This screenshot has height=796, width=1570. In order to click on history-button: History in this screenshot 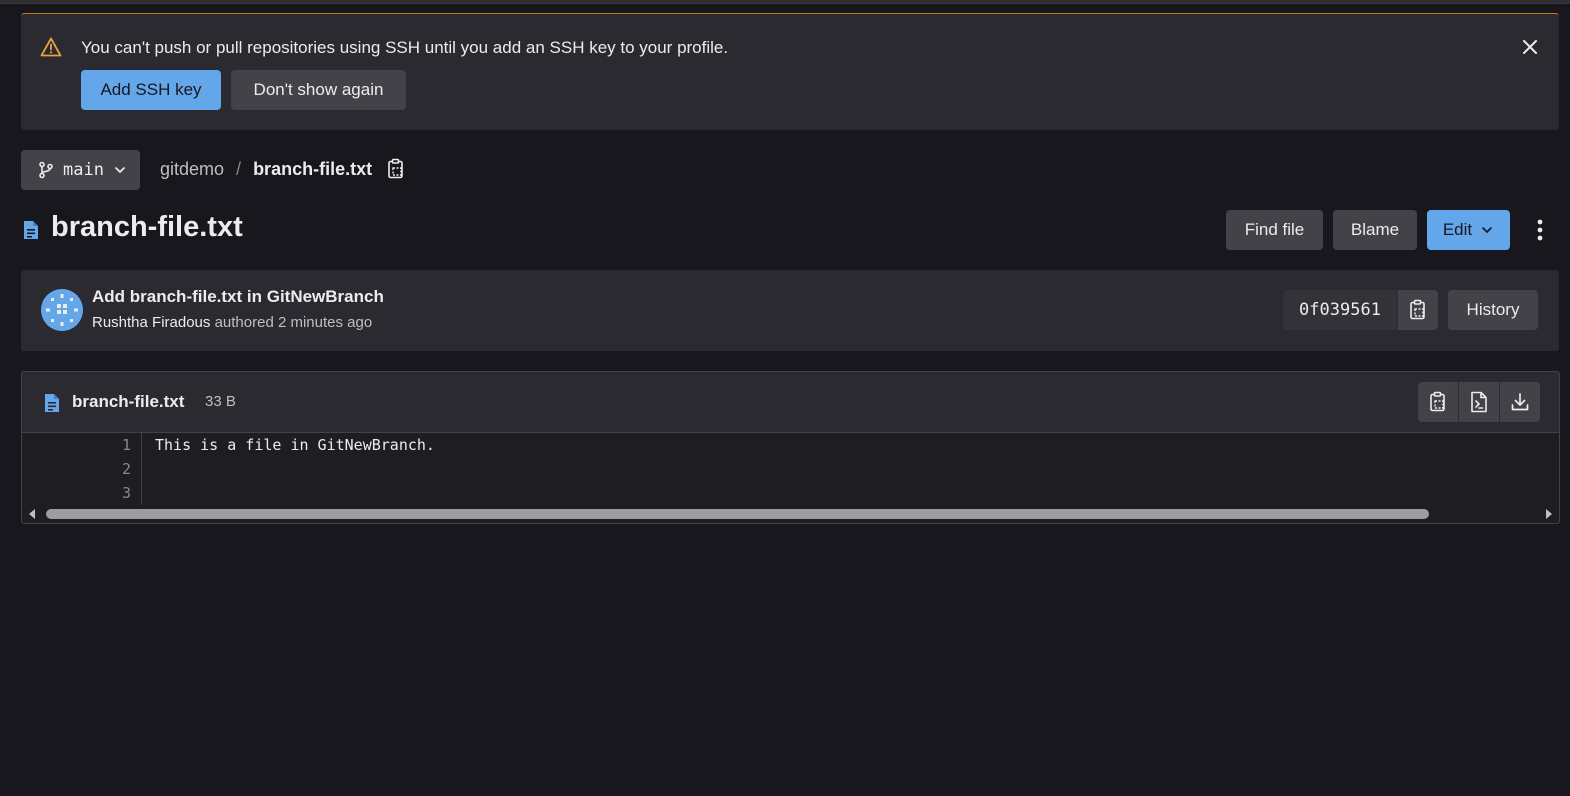, I will do `click(1493, 310)`.